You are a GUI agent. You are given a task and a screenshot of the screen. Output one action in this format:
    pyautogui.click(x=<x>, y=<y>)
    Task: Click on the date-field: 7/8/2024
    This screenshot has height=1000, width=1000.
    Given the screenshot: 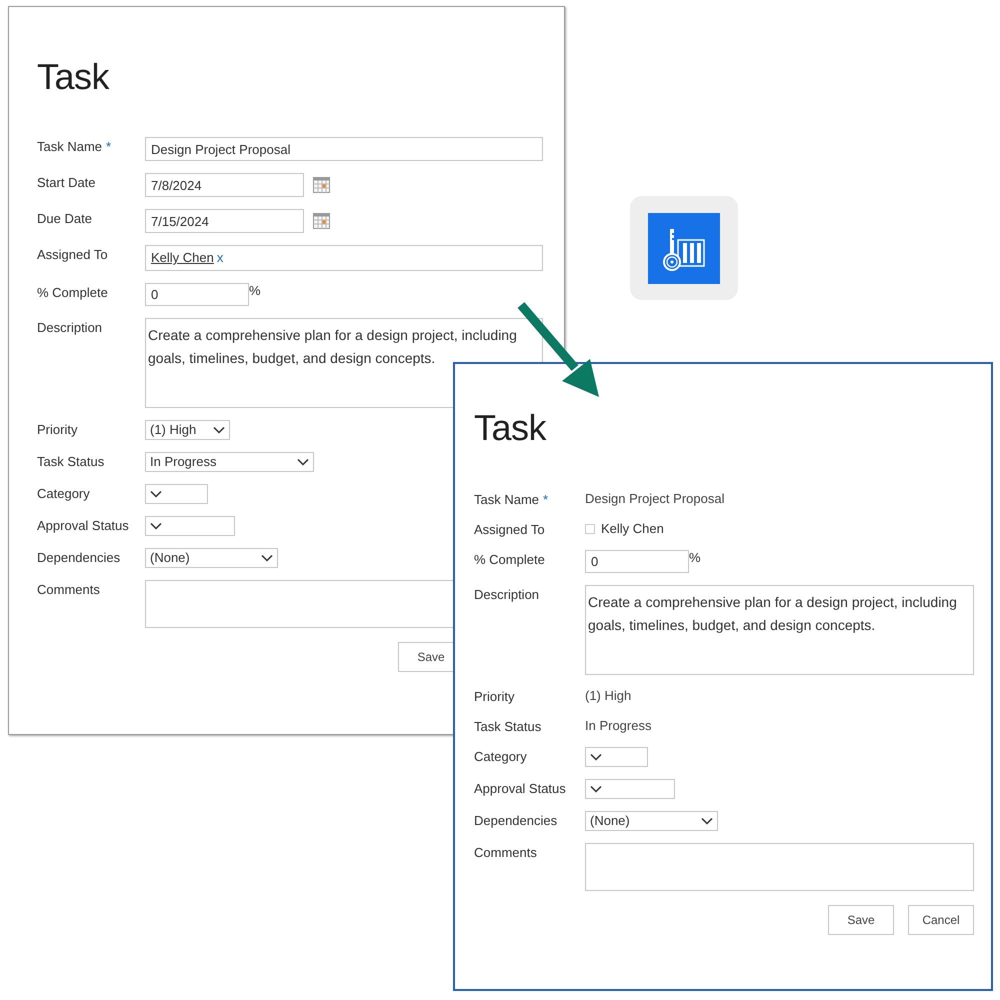 What is the action you would take?
    pyautogui.click(x=224, y=185)
    